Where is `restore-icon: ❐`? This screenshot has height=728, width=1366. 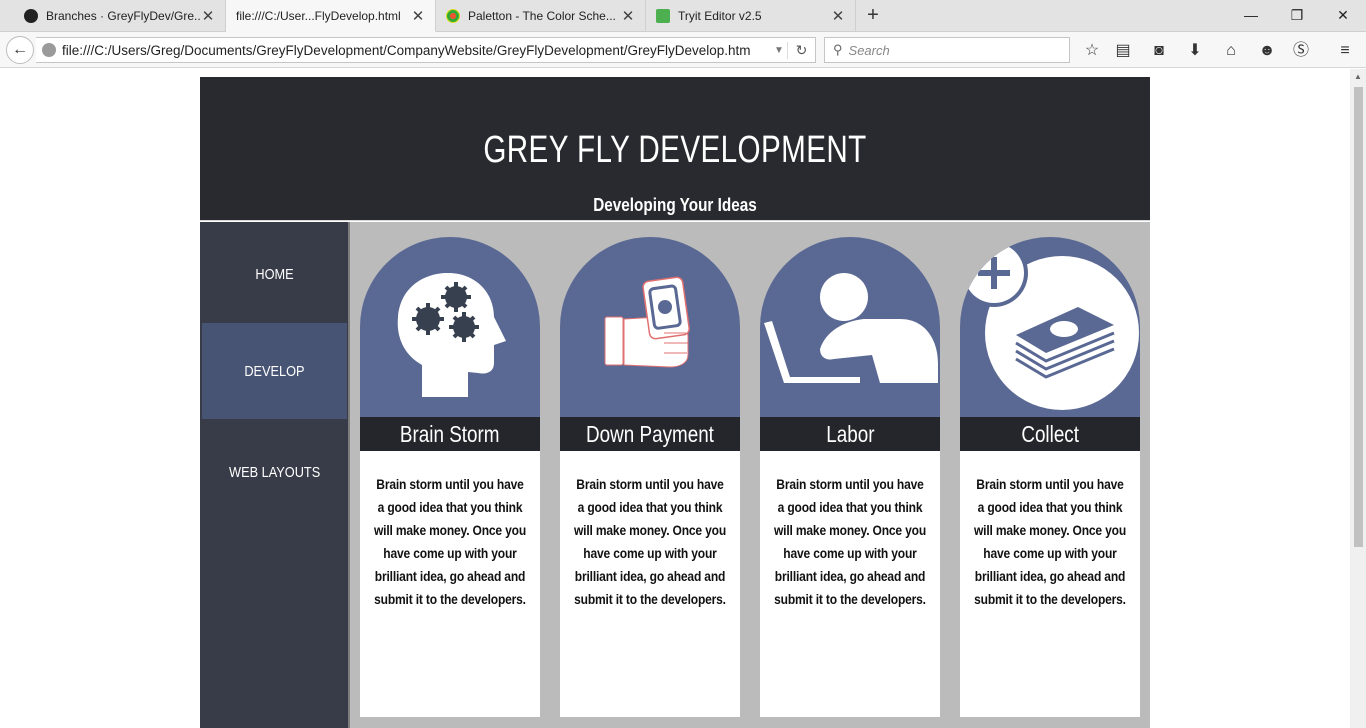
restore-icon: ❐ is located at coordinates (1297, 16).